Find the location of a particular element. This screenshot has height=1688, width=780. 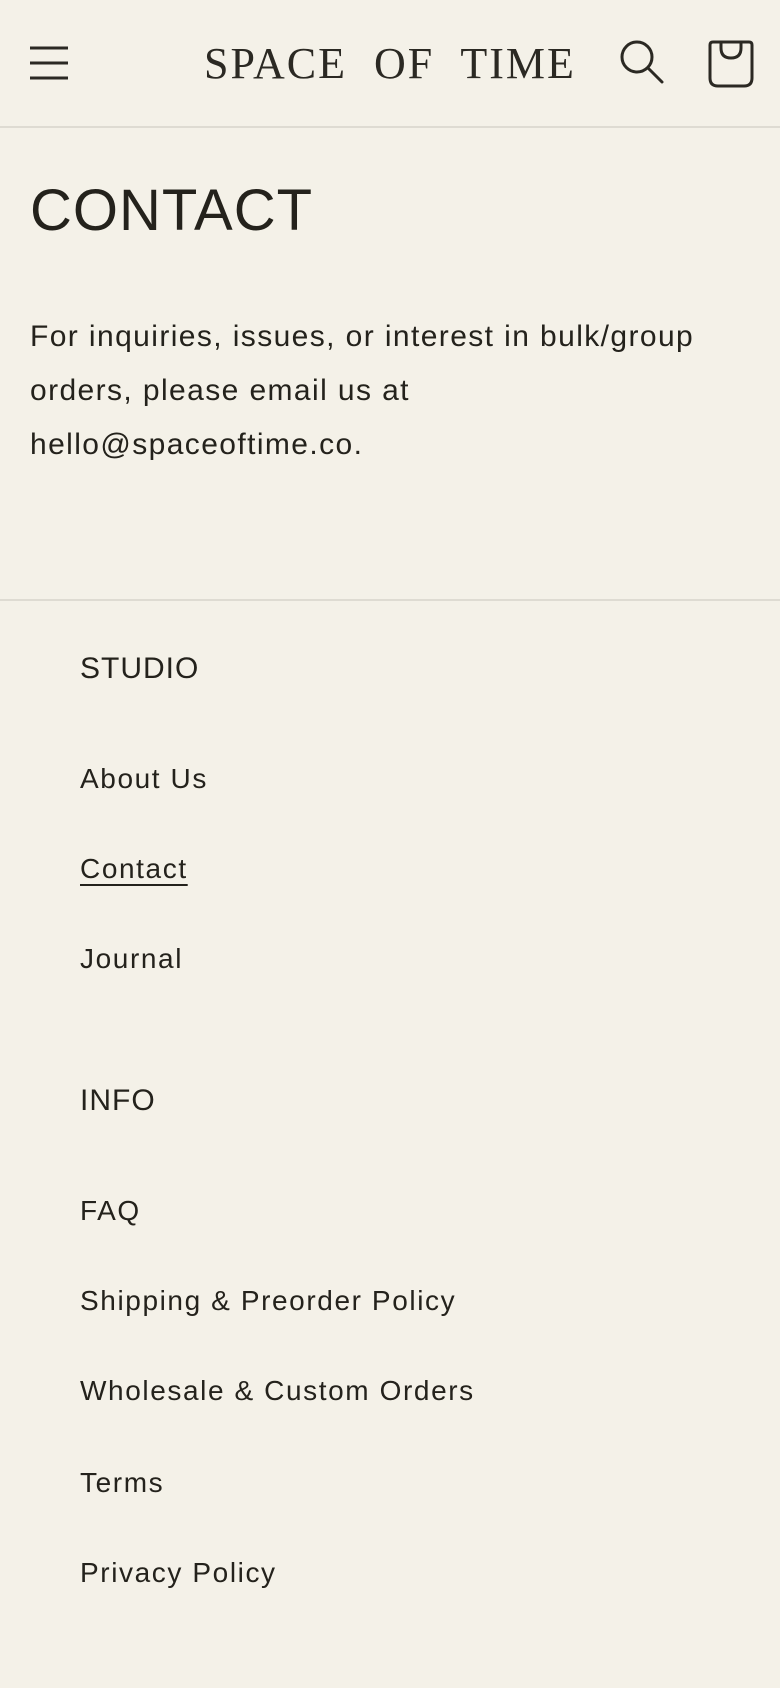

footer-link-journal: Journal is located at coordinates (131, 959).